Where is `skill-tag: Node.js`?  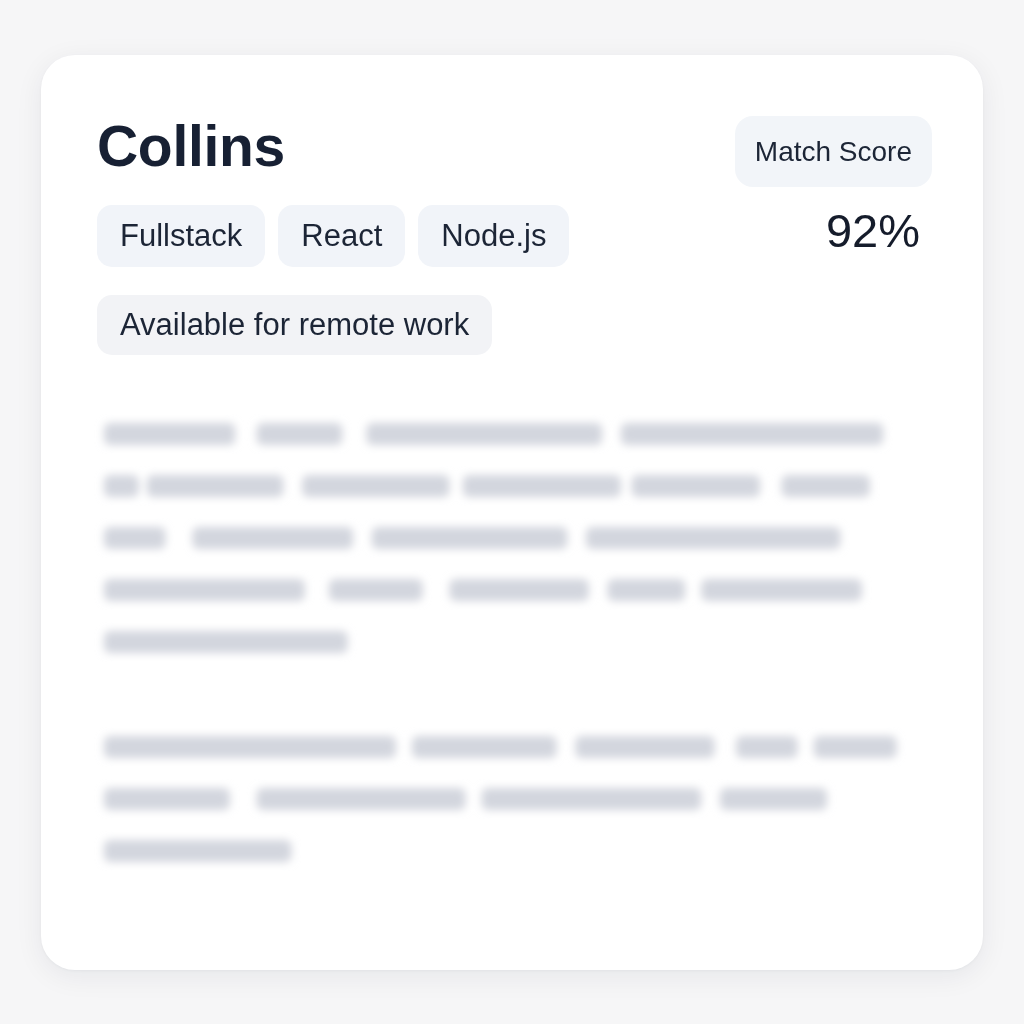
skill-tag: Node.js is located at coordinates (494, 236).